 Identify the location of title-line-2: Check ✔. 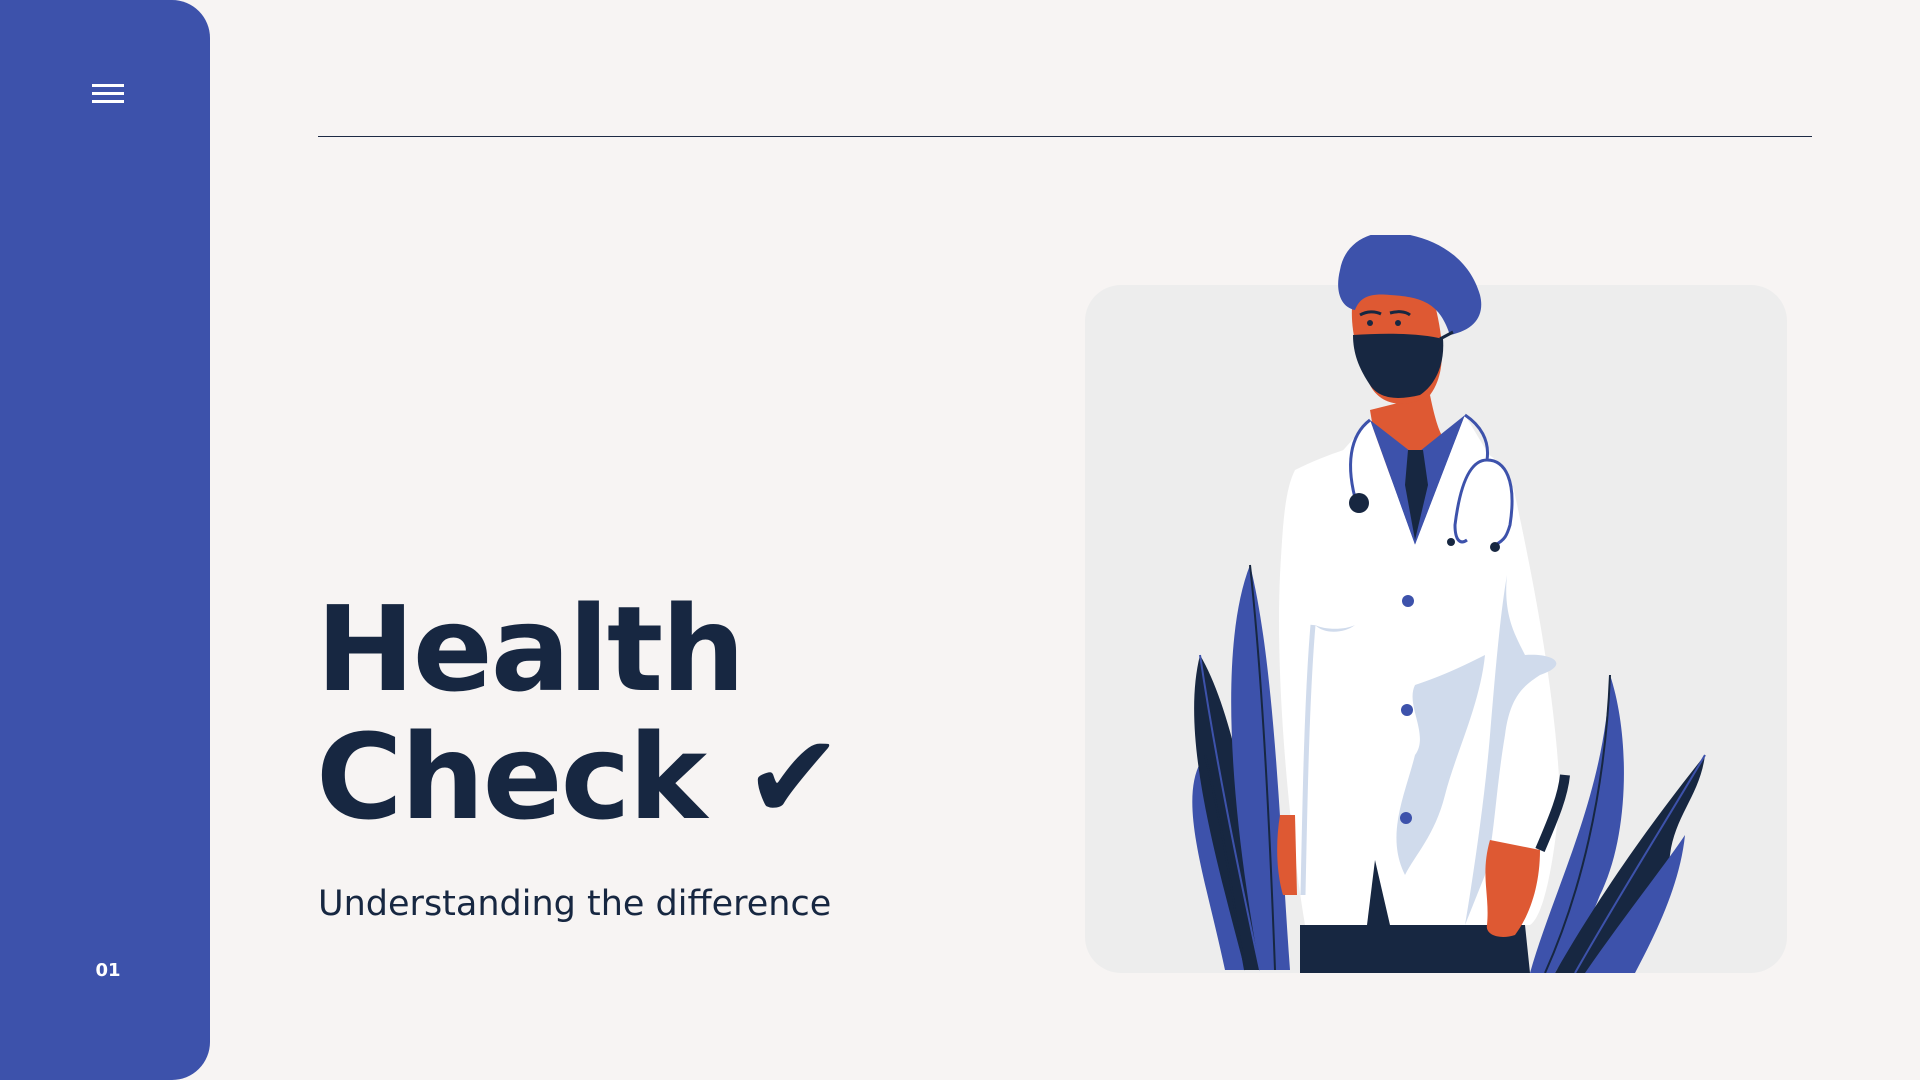
(579, 777).